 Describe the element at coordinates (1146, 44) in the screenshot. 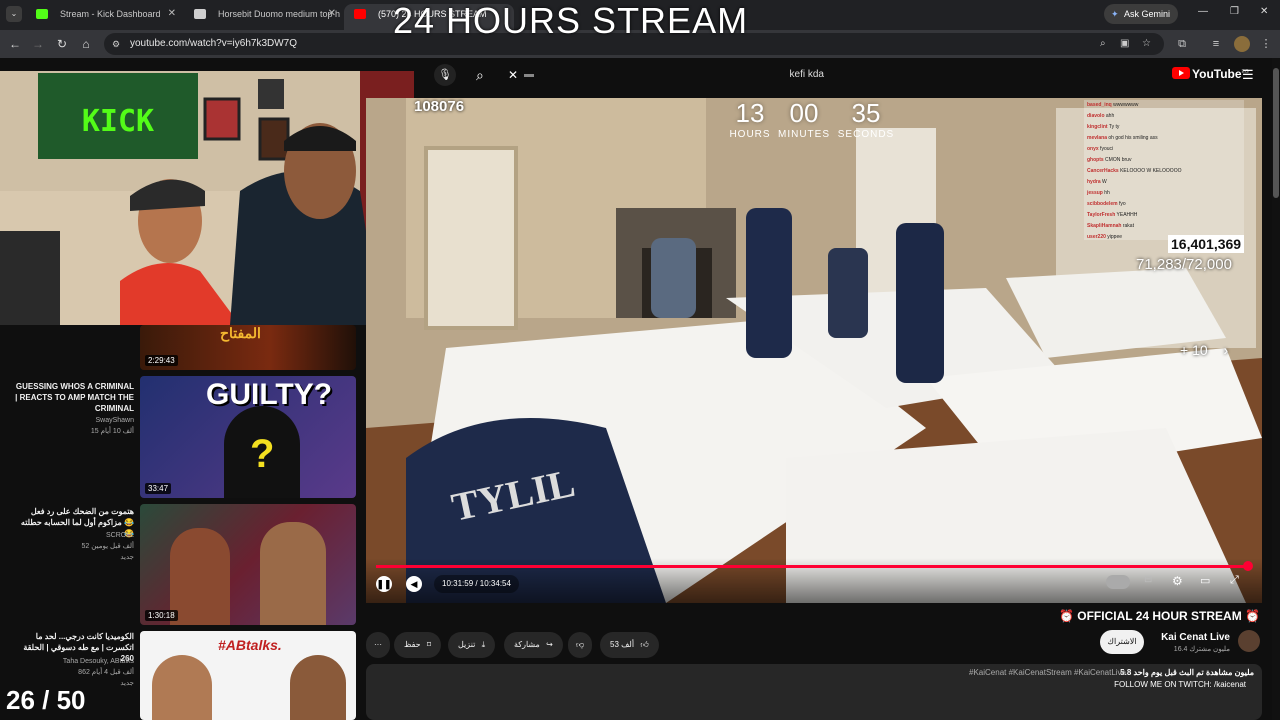

I see `bookmark-star-icon: ☆` at that location.